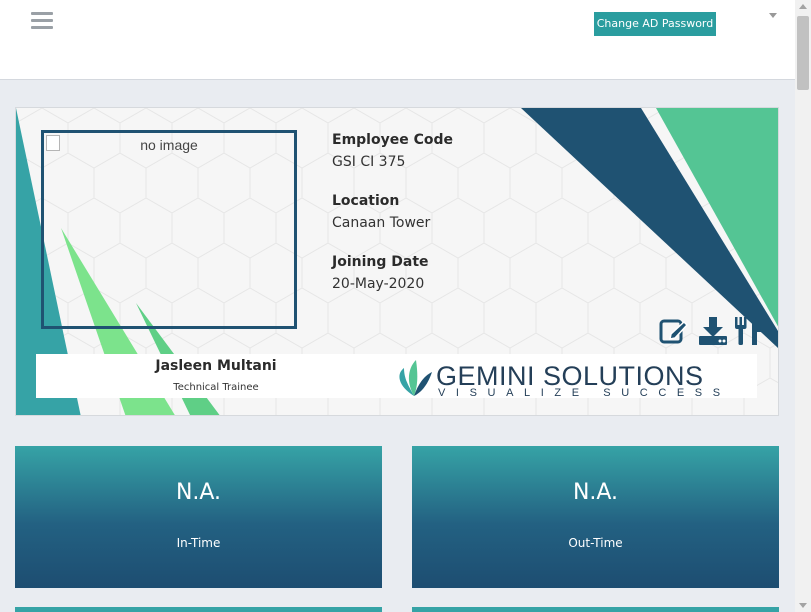 This screenshot has width=811, height=612. I want to click on in-time-card: N.A. In-Time, so click(198, 517).